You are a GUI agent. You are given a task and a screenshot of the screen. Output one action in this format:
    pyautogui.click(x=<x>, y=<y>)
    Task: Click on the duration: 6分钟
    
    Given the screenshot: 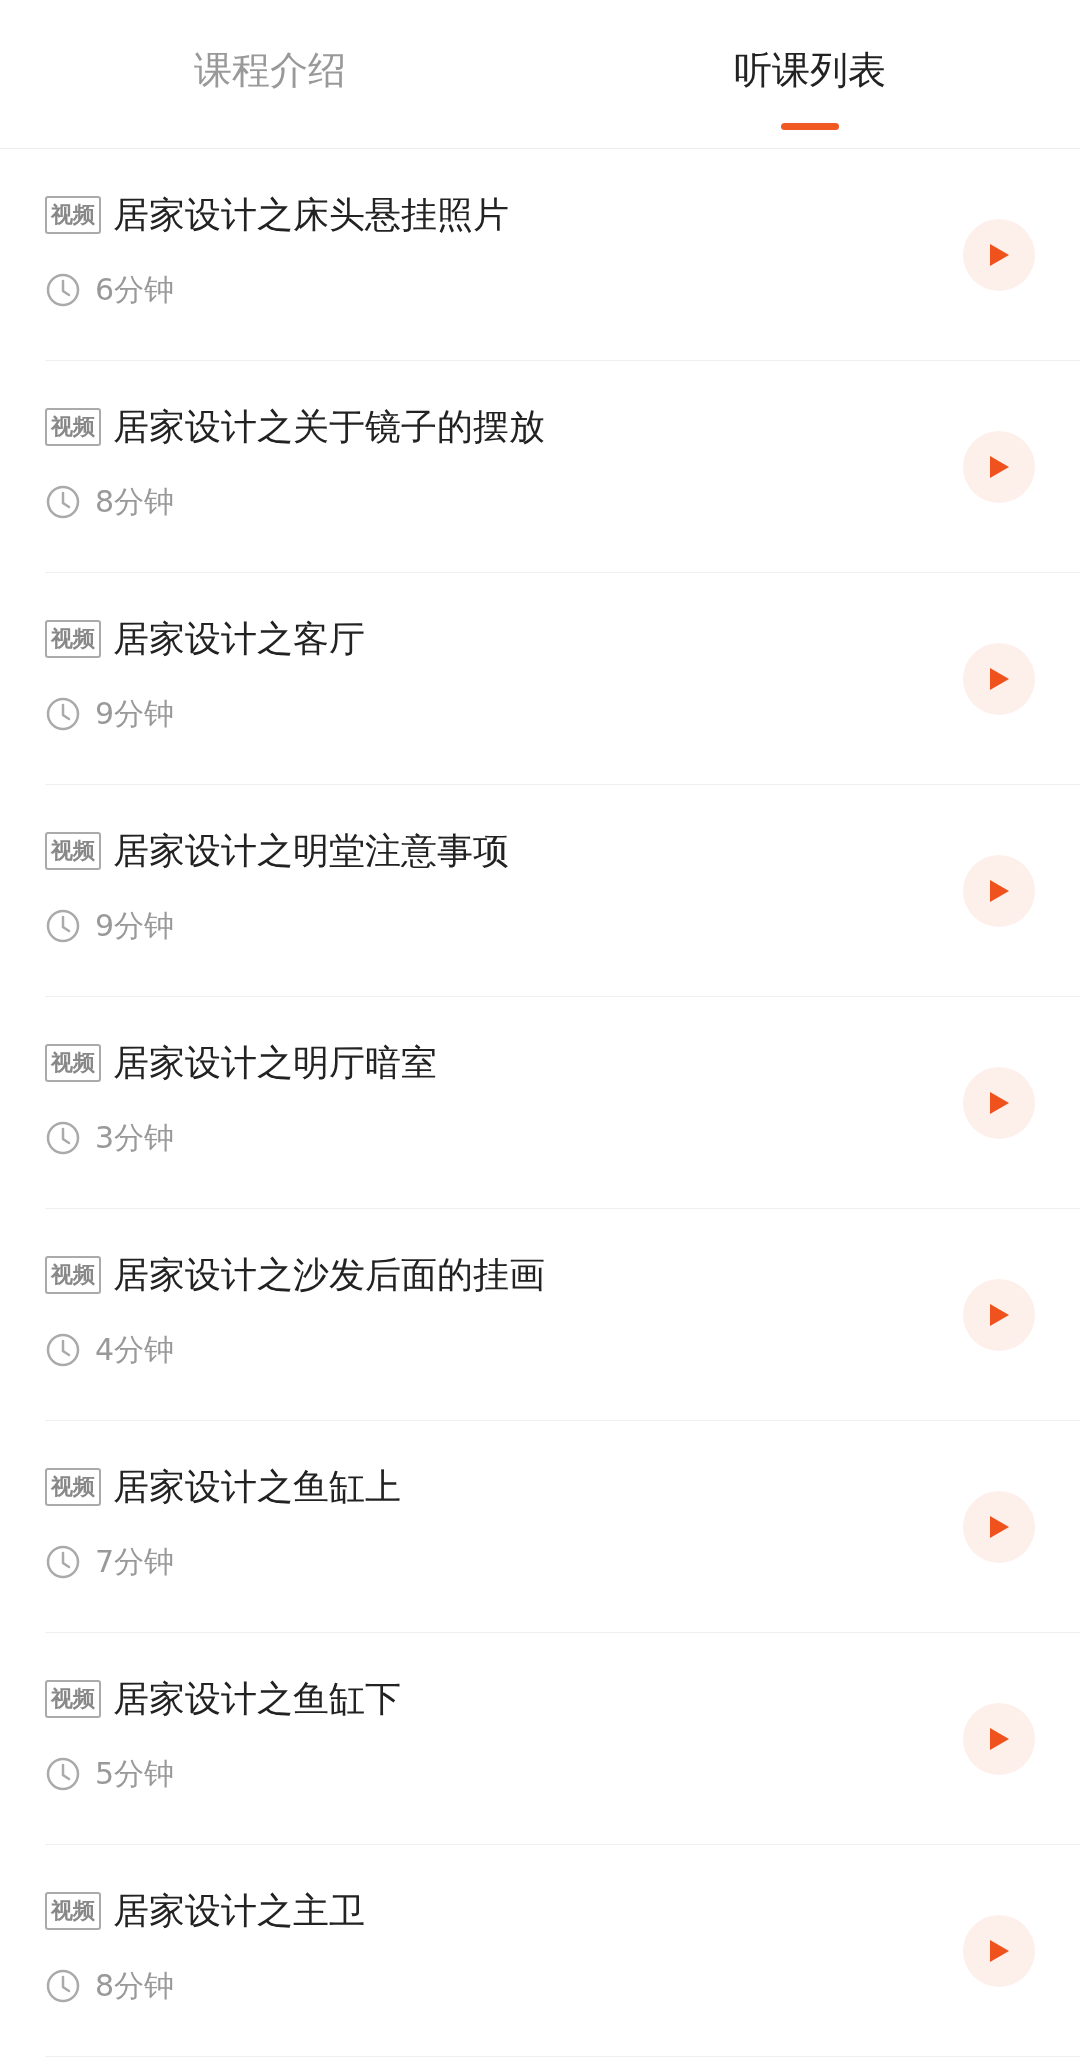 What is the action you would take?
    pyautogui.click(x=135, y=289)
    